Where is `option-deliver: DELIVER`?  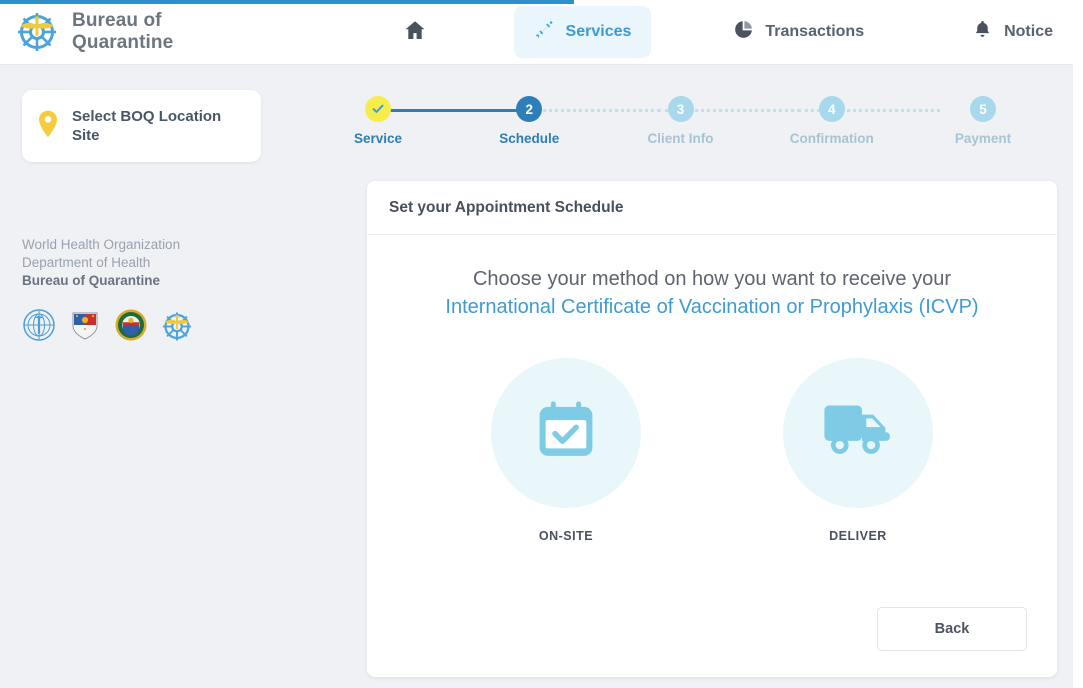 option-deliver: DELIVER is located at coordinates (858, 450).